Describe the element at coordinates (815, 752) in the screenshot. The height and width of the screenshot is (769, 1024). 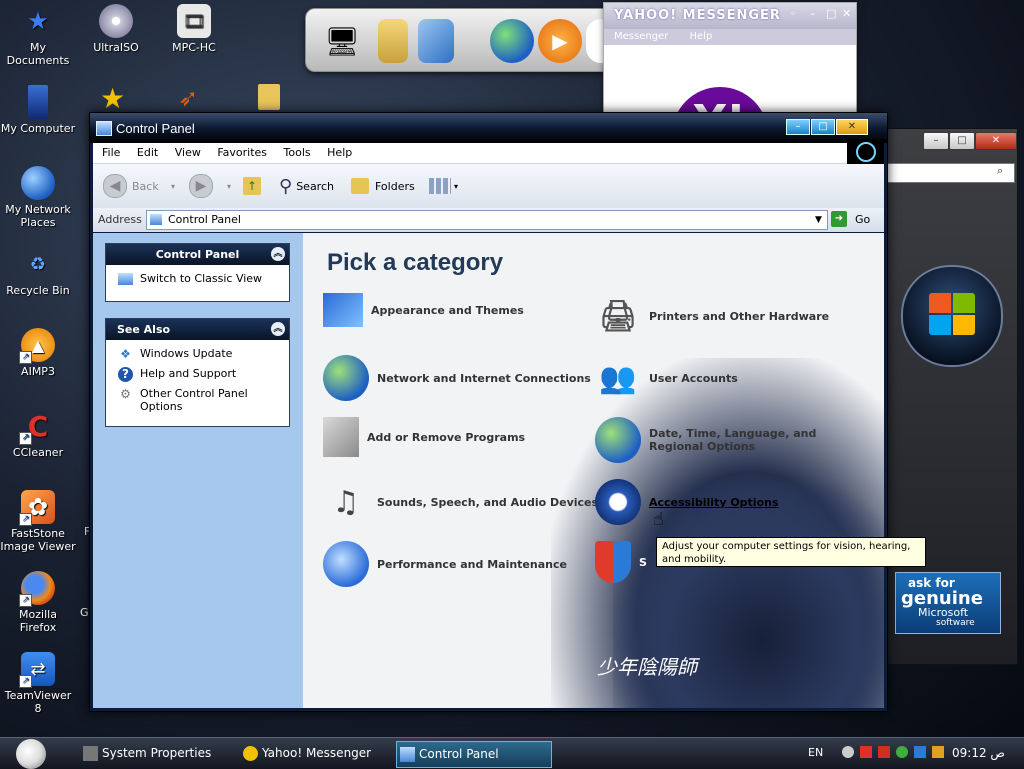
I see `language-indicator: EN` at that location.